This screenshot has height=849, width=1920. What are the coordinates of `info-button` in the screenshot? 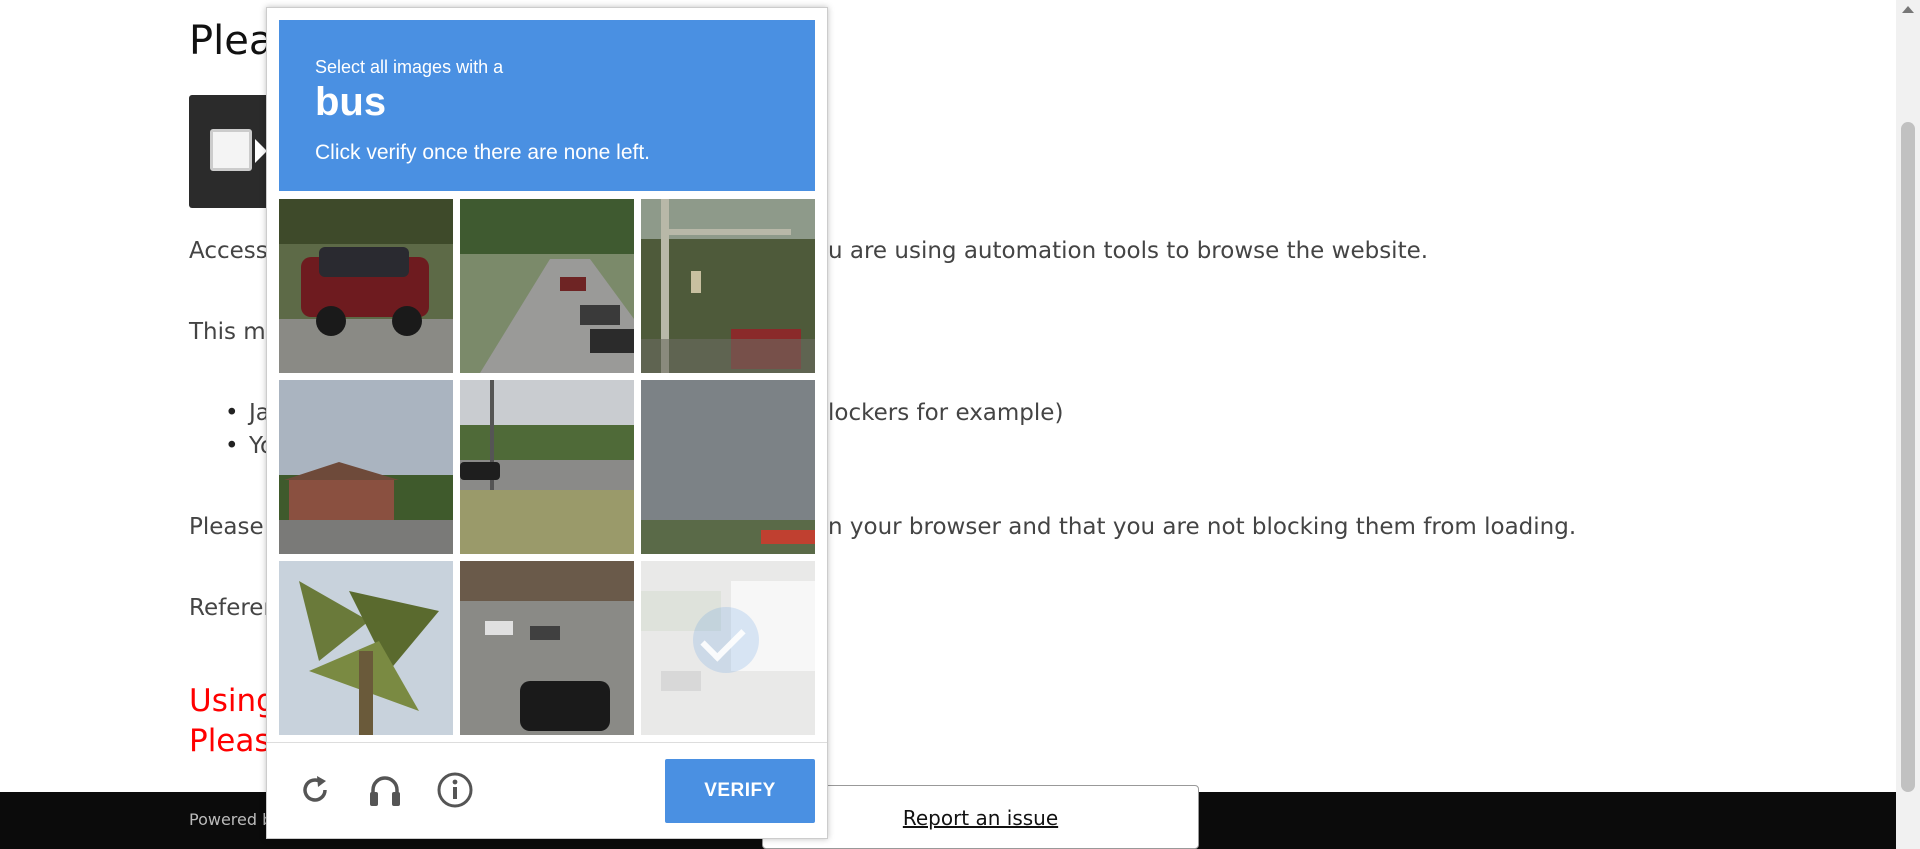 It's located at (455, 790).